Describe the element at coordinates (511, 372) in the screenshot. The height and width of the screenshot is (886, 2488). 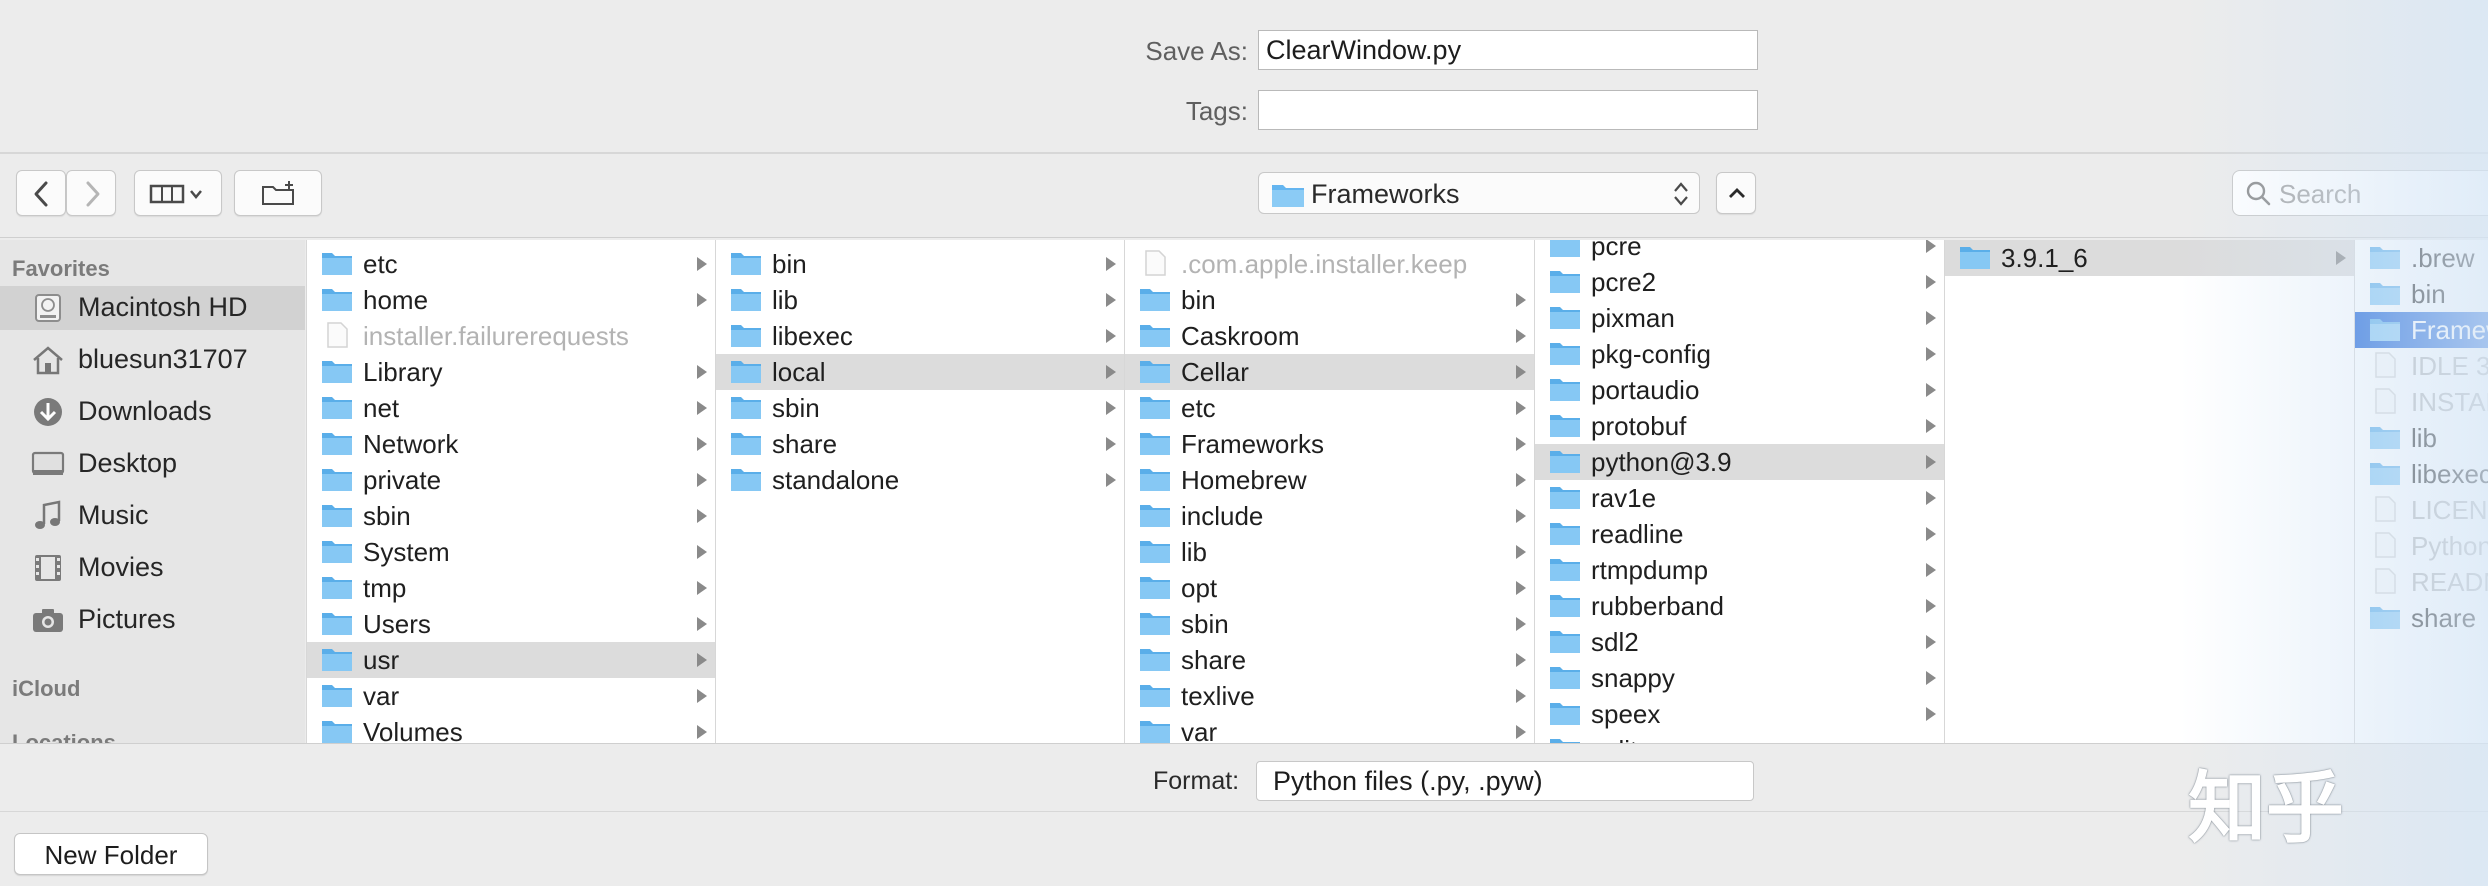
I see `folder-row: Library` at that location.